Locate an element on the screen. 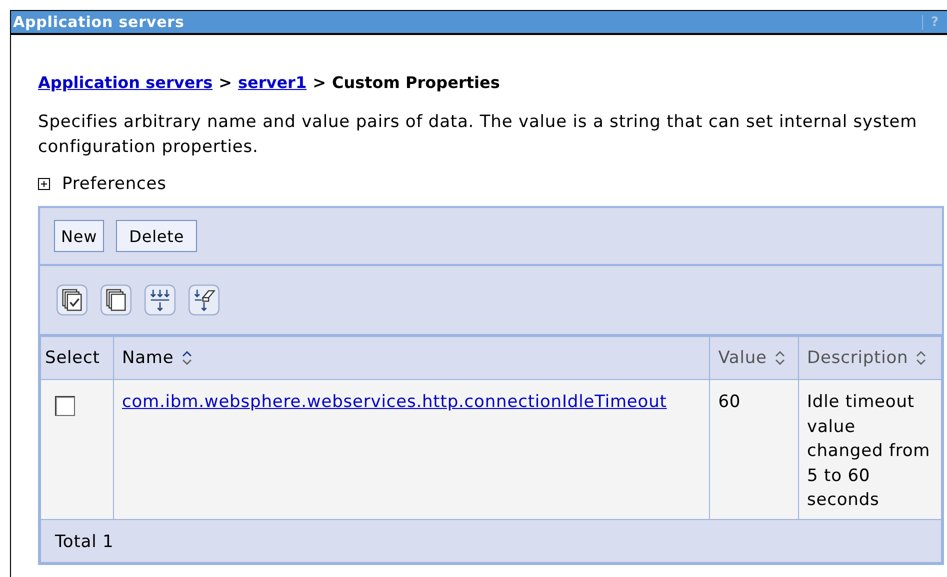  expand-icon is located at coordinates (44, 184).